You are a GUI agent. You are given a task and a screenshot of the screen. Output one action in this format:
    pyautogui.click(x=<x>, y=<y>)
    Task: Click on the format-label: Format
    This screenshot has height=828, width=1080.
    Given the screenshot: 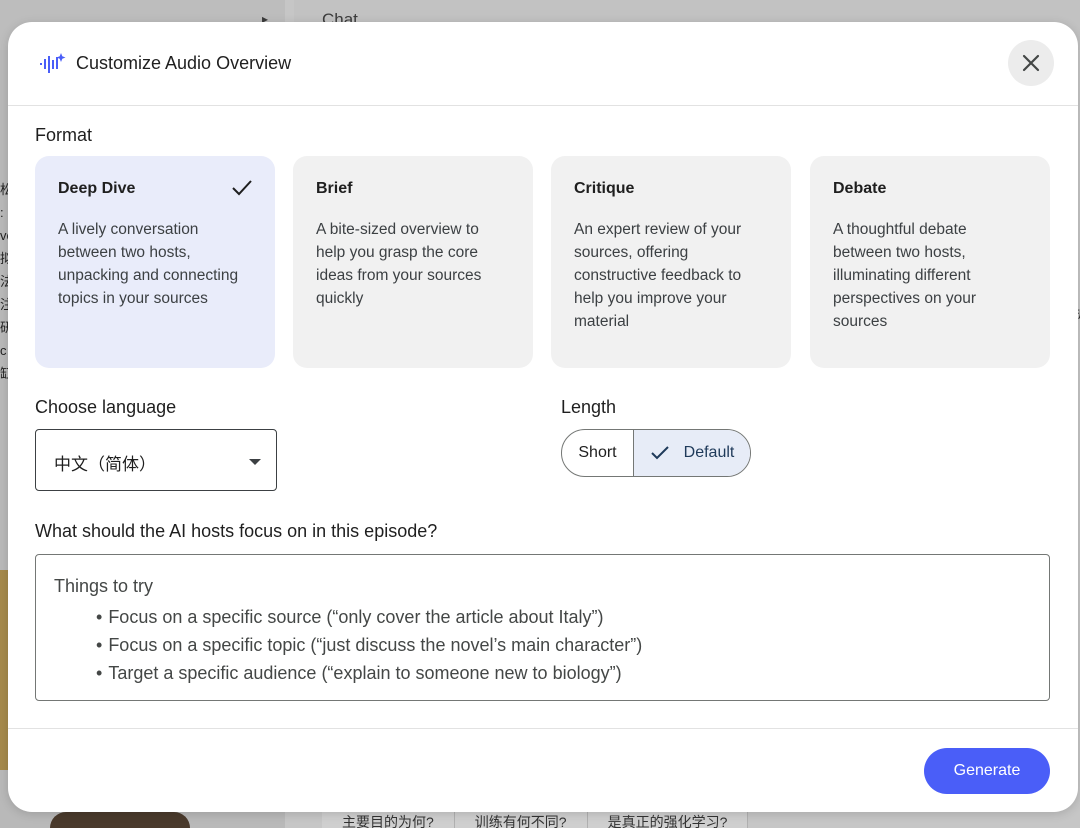 What is the action you would take?
    pyautogui.click(x=64, y=135)
    